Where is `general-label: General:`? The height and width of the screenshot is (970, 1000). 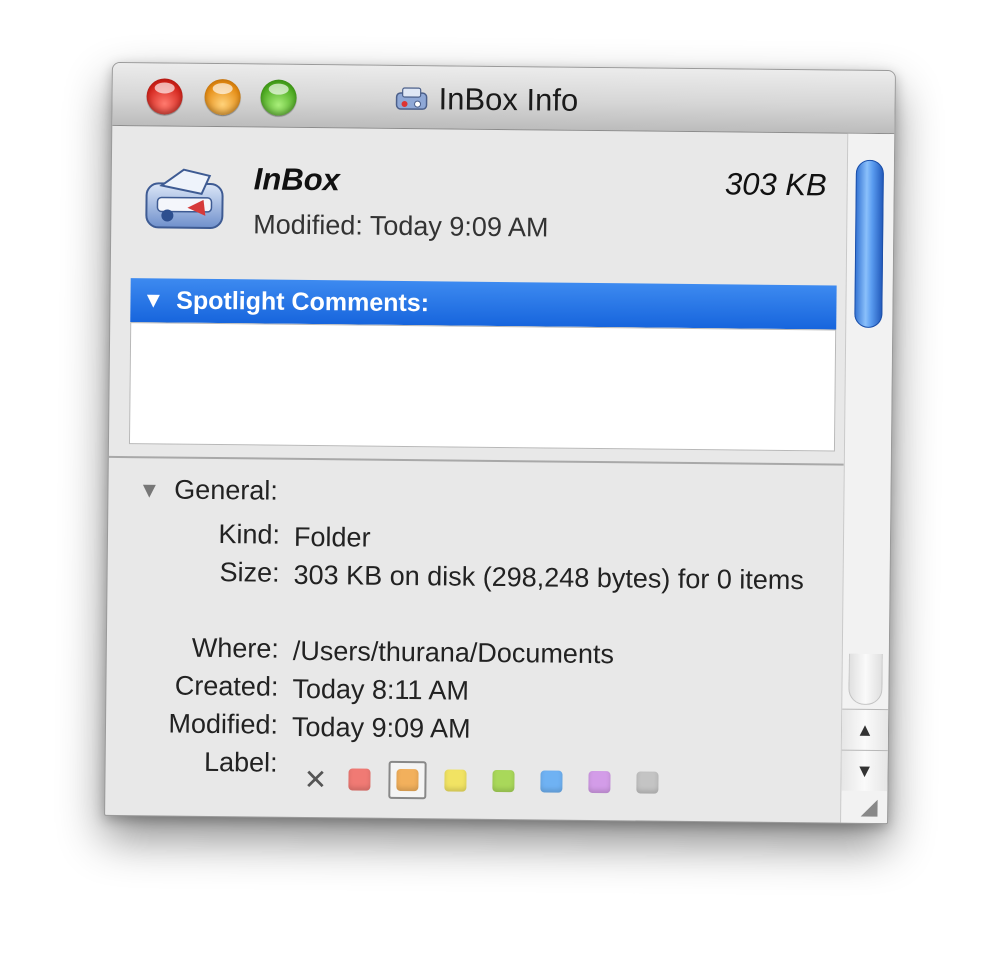 general-label: General: is located at coordinates (226, 490).